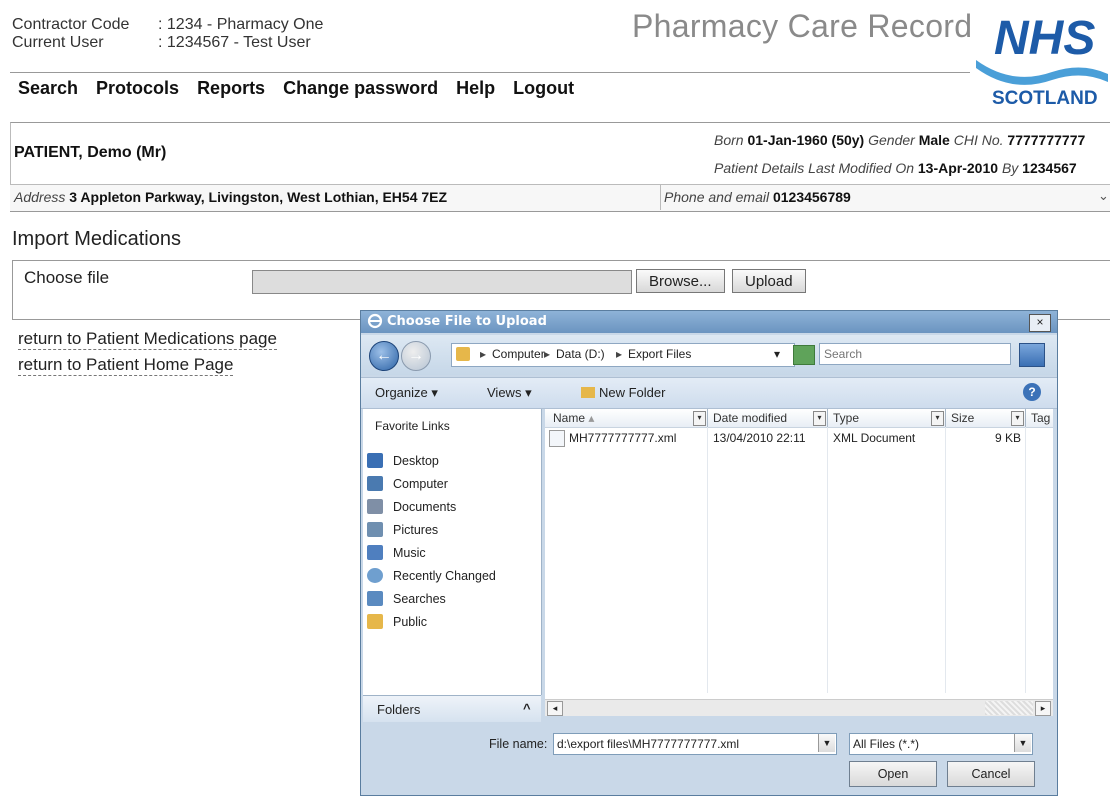 This screenshot has width=1110, height=796. Describe the element at coordinates (375, 460) in the screenshot. I see `desktop-icon` at that location.